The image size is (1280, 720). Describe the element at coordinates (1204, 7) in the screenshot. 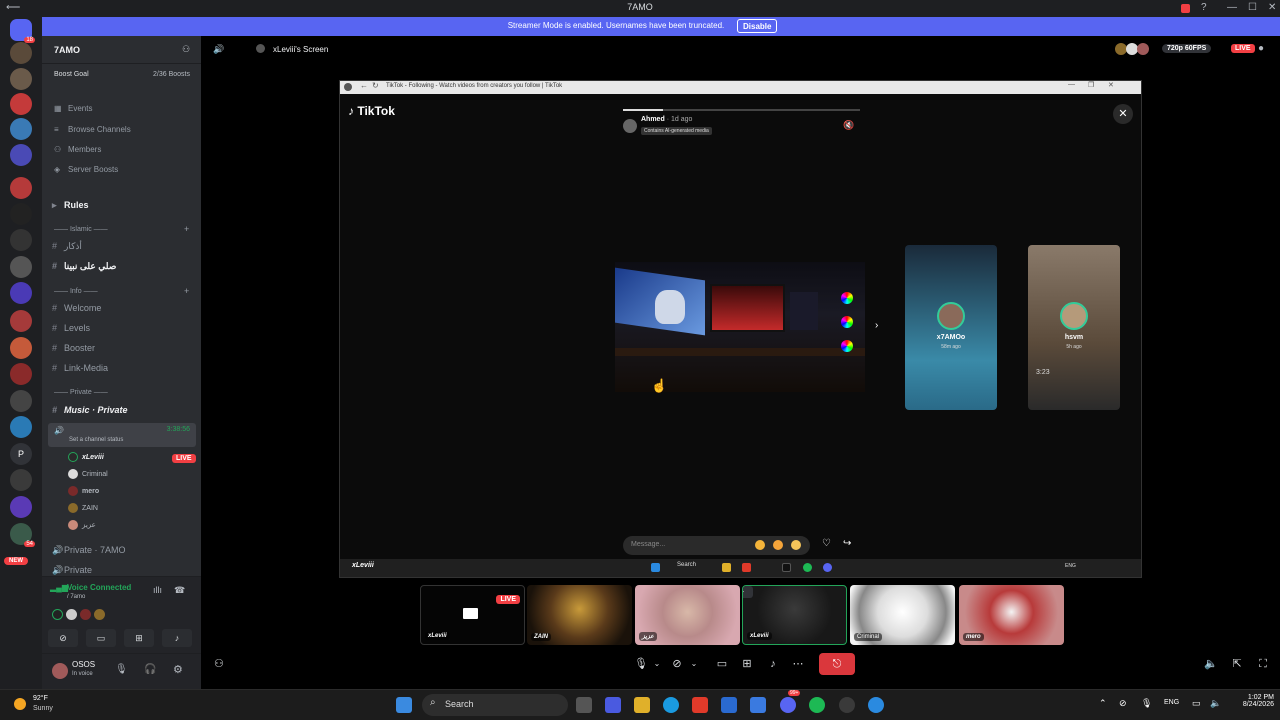

I see `help-icon: ?` at that location.